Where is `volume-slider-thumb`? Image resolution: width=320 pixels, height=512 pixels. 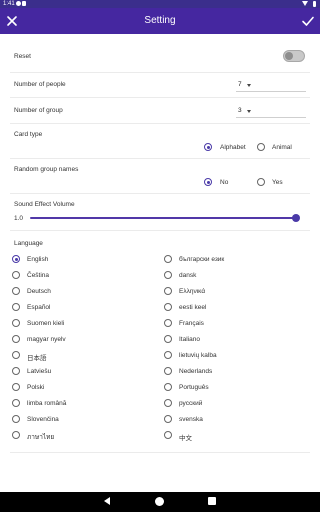 volume-slider-thumb is located at coordinates (296, 218).